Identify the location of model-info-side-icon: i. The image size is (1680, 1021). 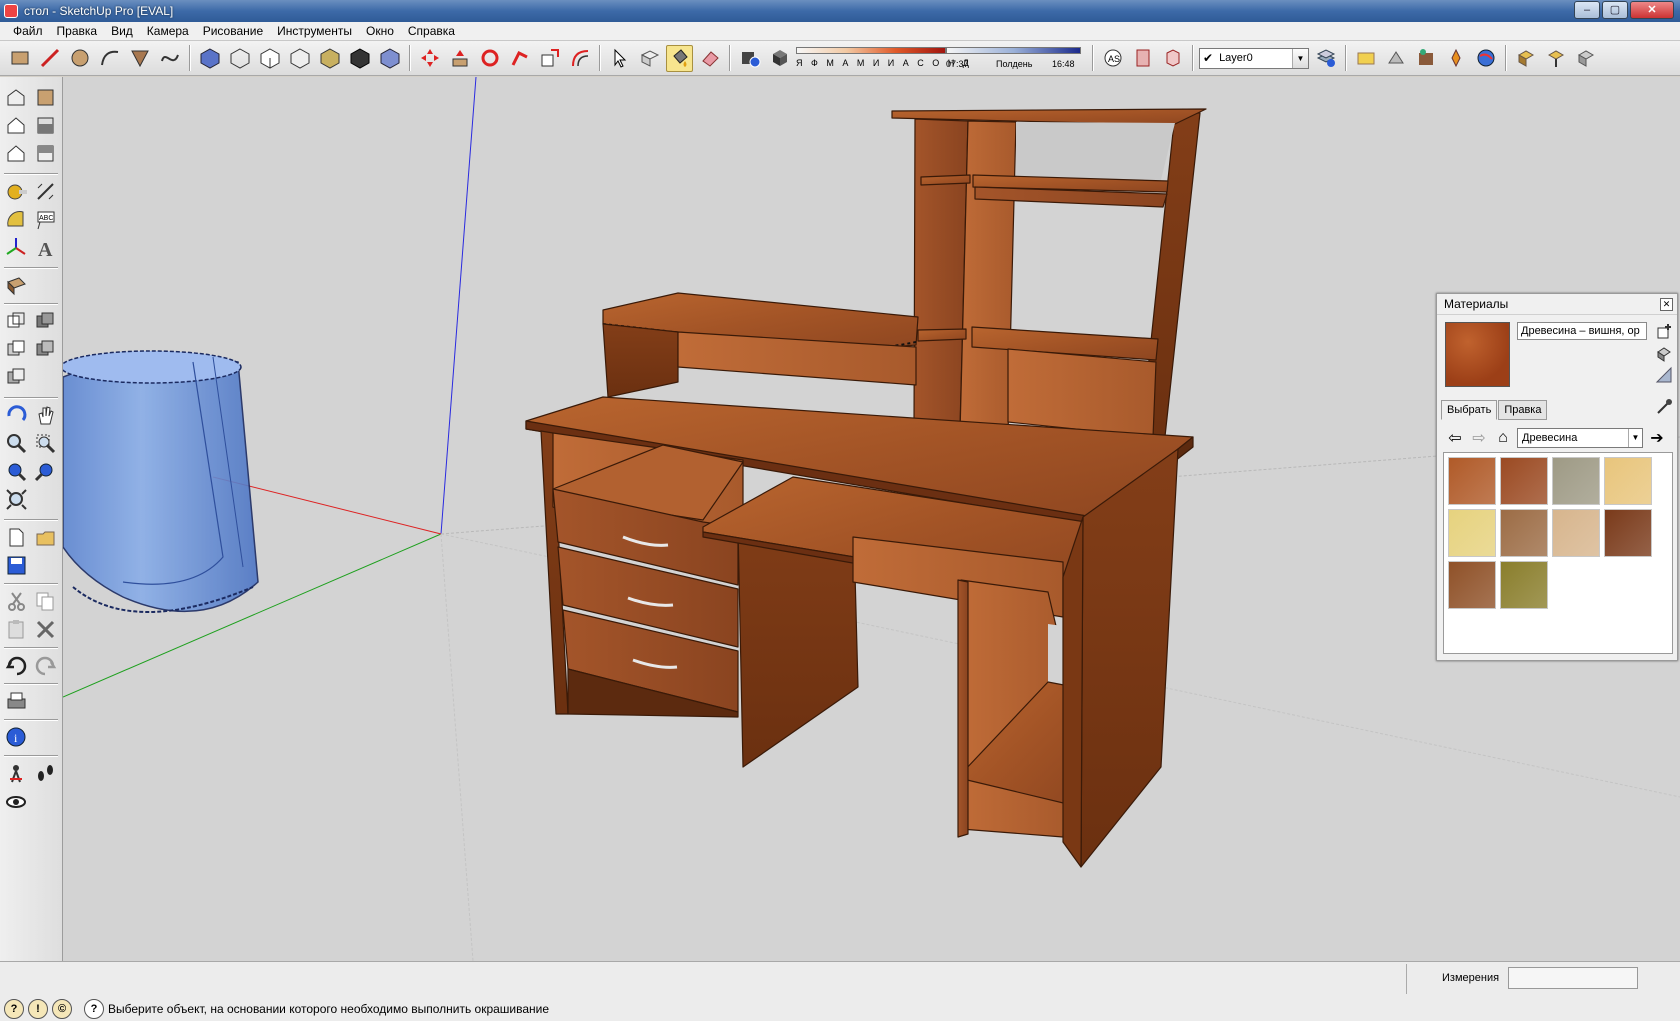
(16, 737).